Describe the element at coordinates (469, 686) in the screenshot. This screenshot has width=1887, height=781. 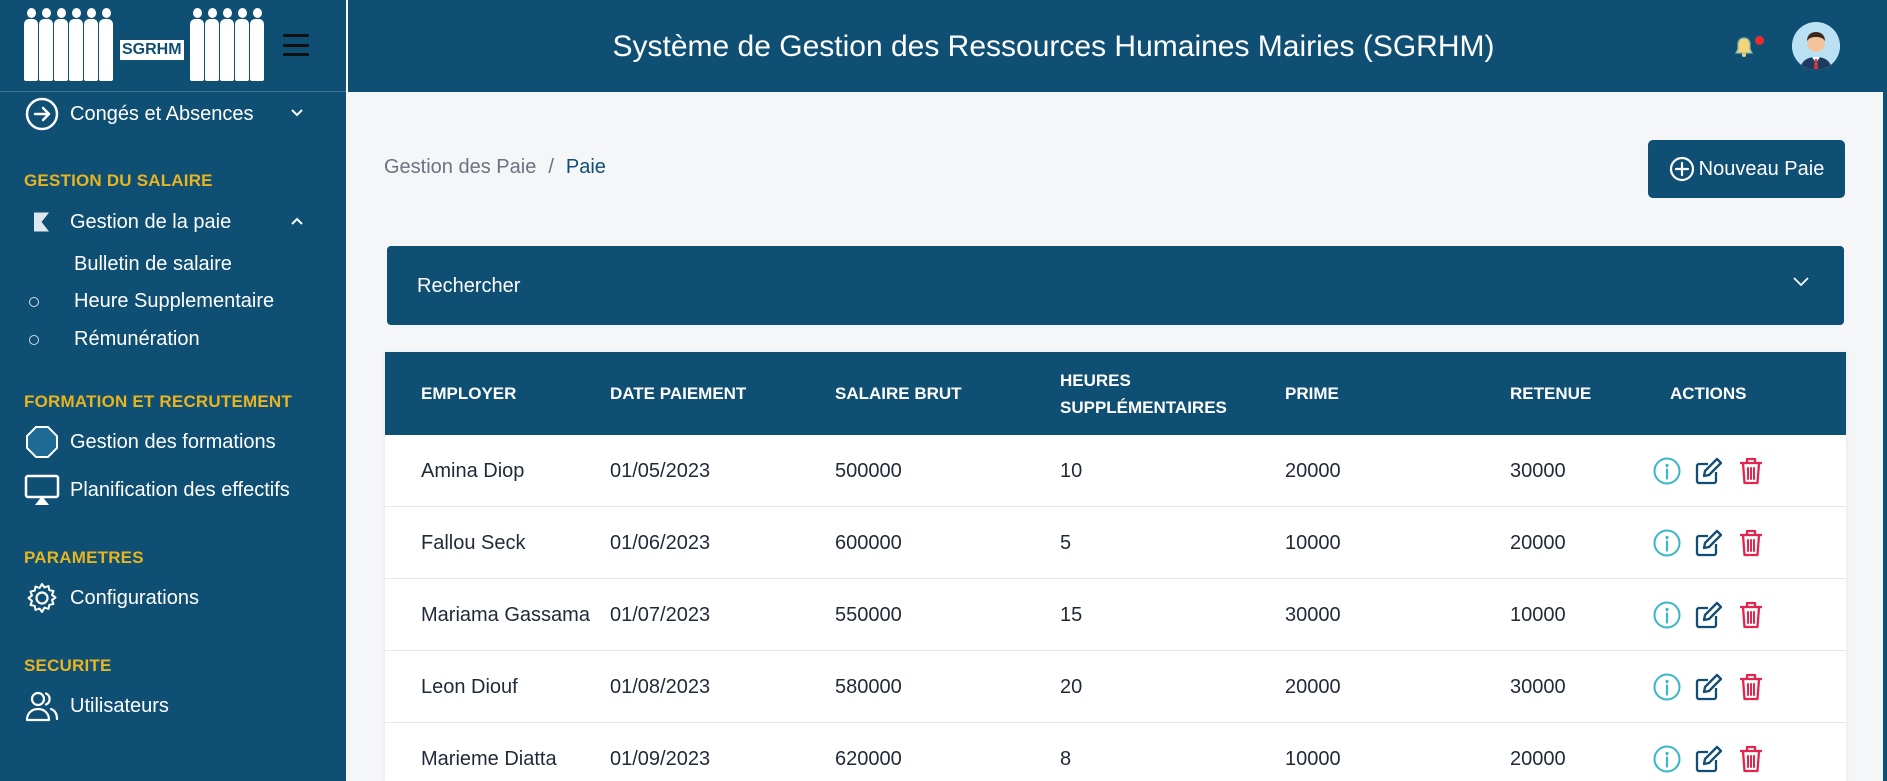
I see `cell-employer: Leon Diouf` at that location.